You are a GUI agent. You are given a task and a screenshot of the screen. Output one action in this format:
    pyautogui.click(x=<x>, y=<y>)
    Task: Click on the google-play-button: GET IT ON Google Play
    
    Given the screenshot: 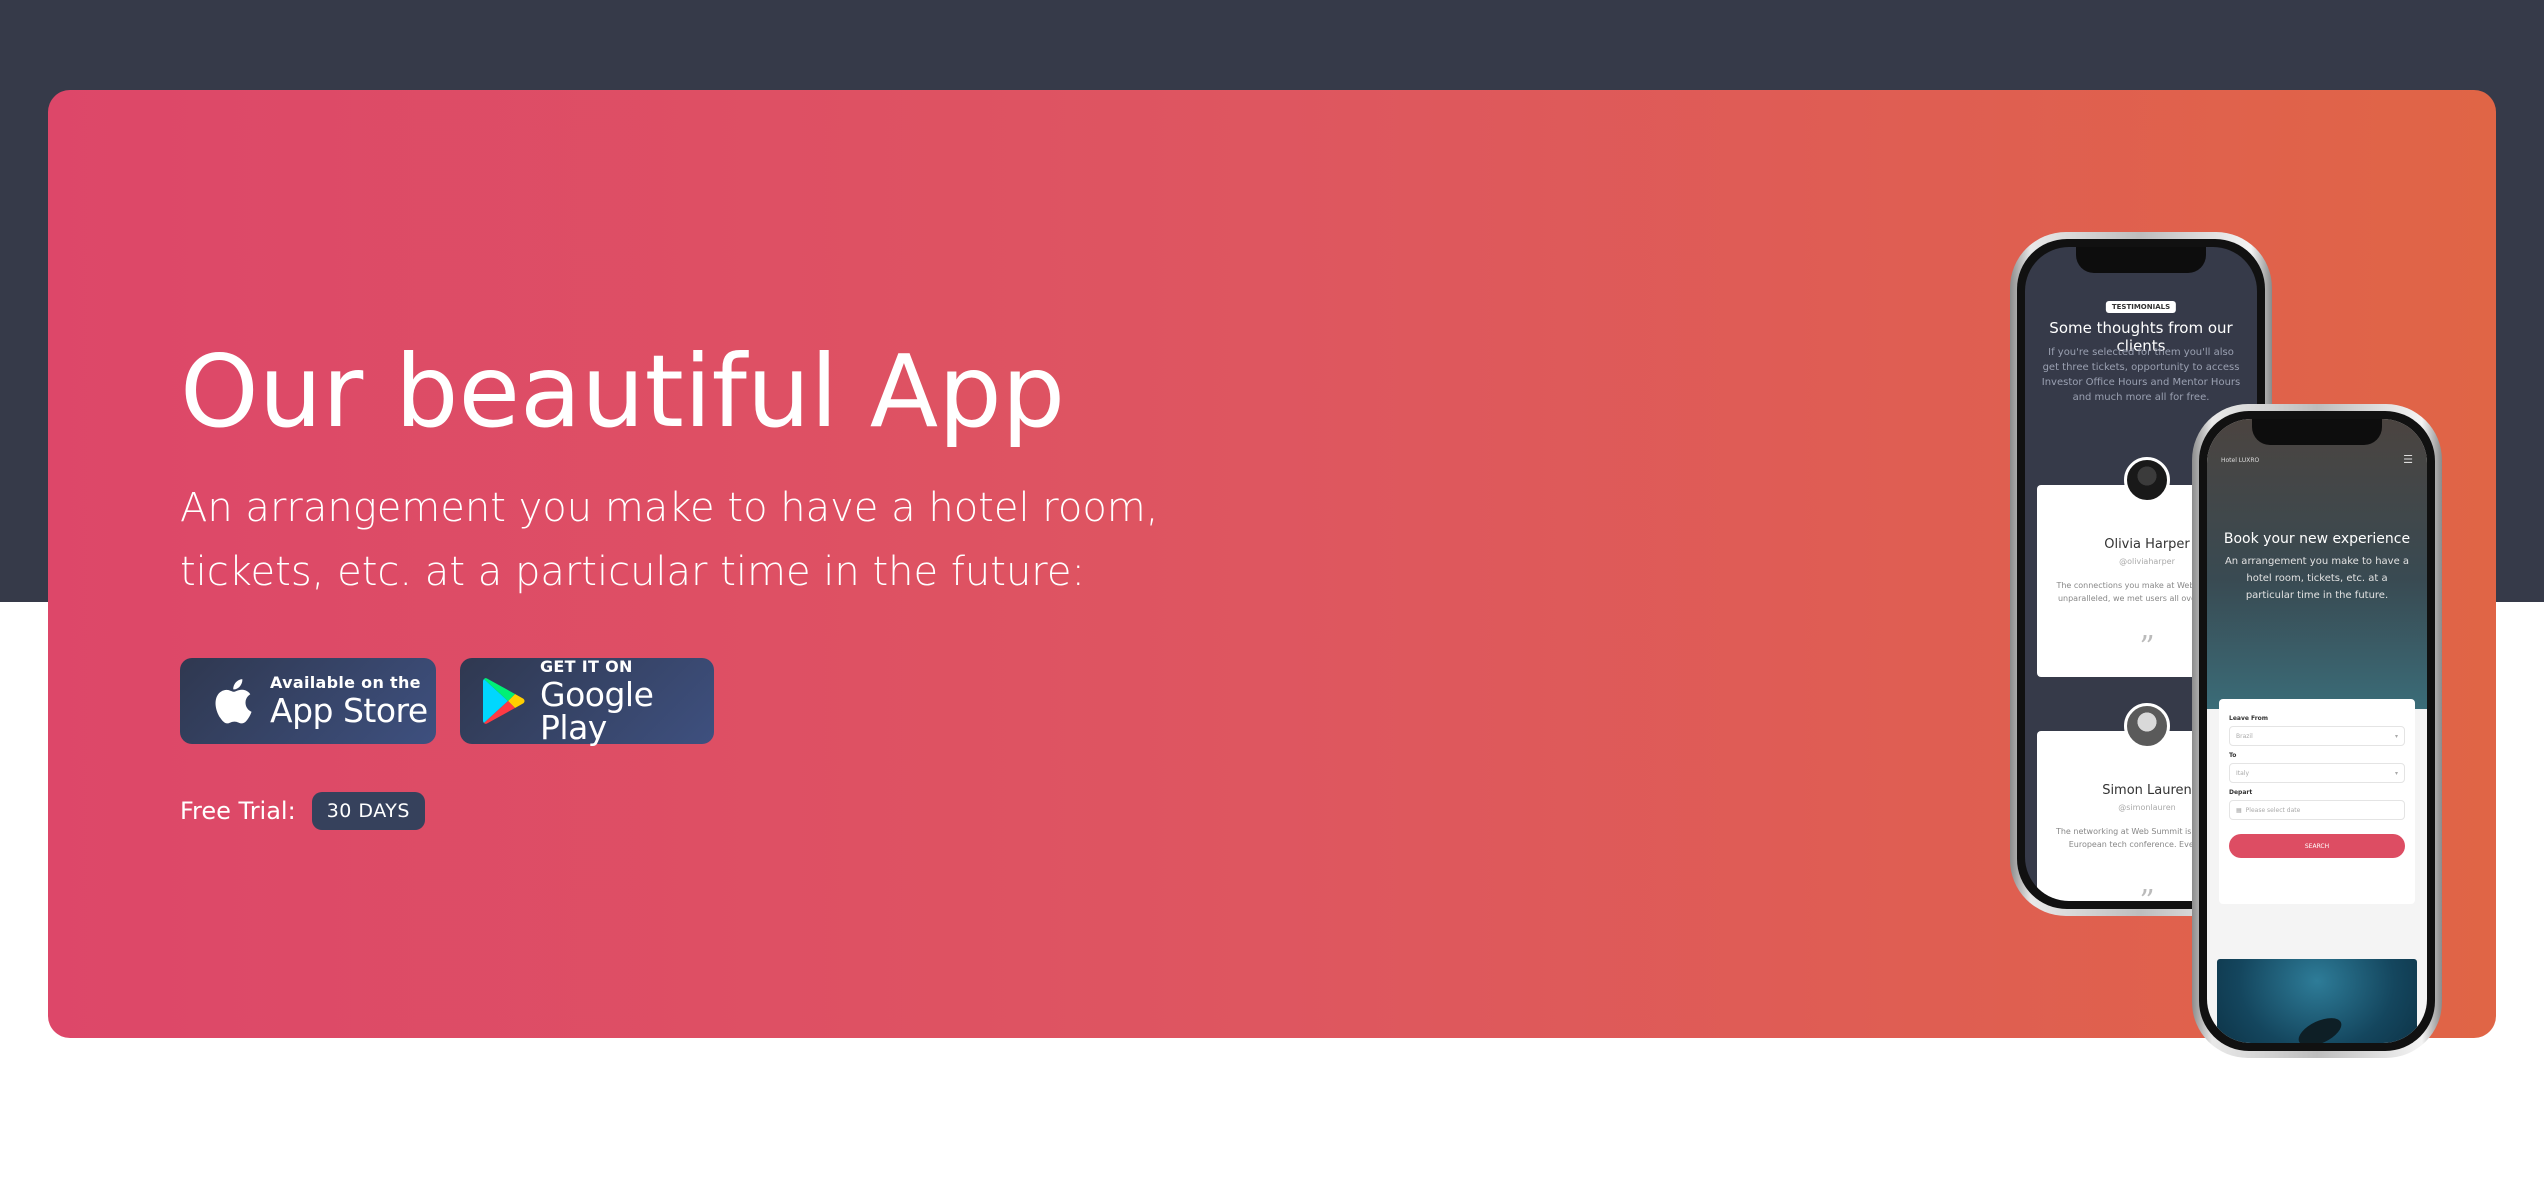 What is the action you would take?
    pyautogui.click(x=587, y=701)
    